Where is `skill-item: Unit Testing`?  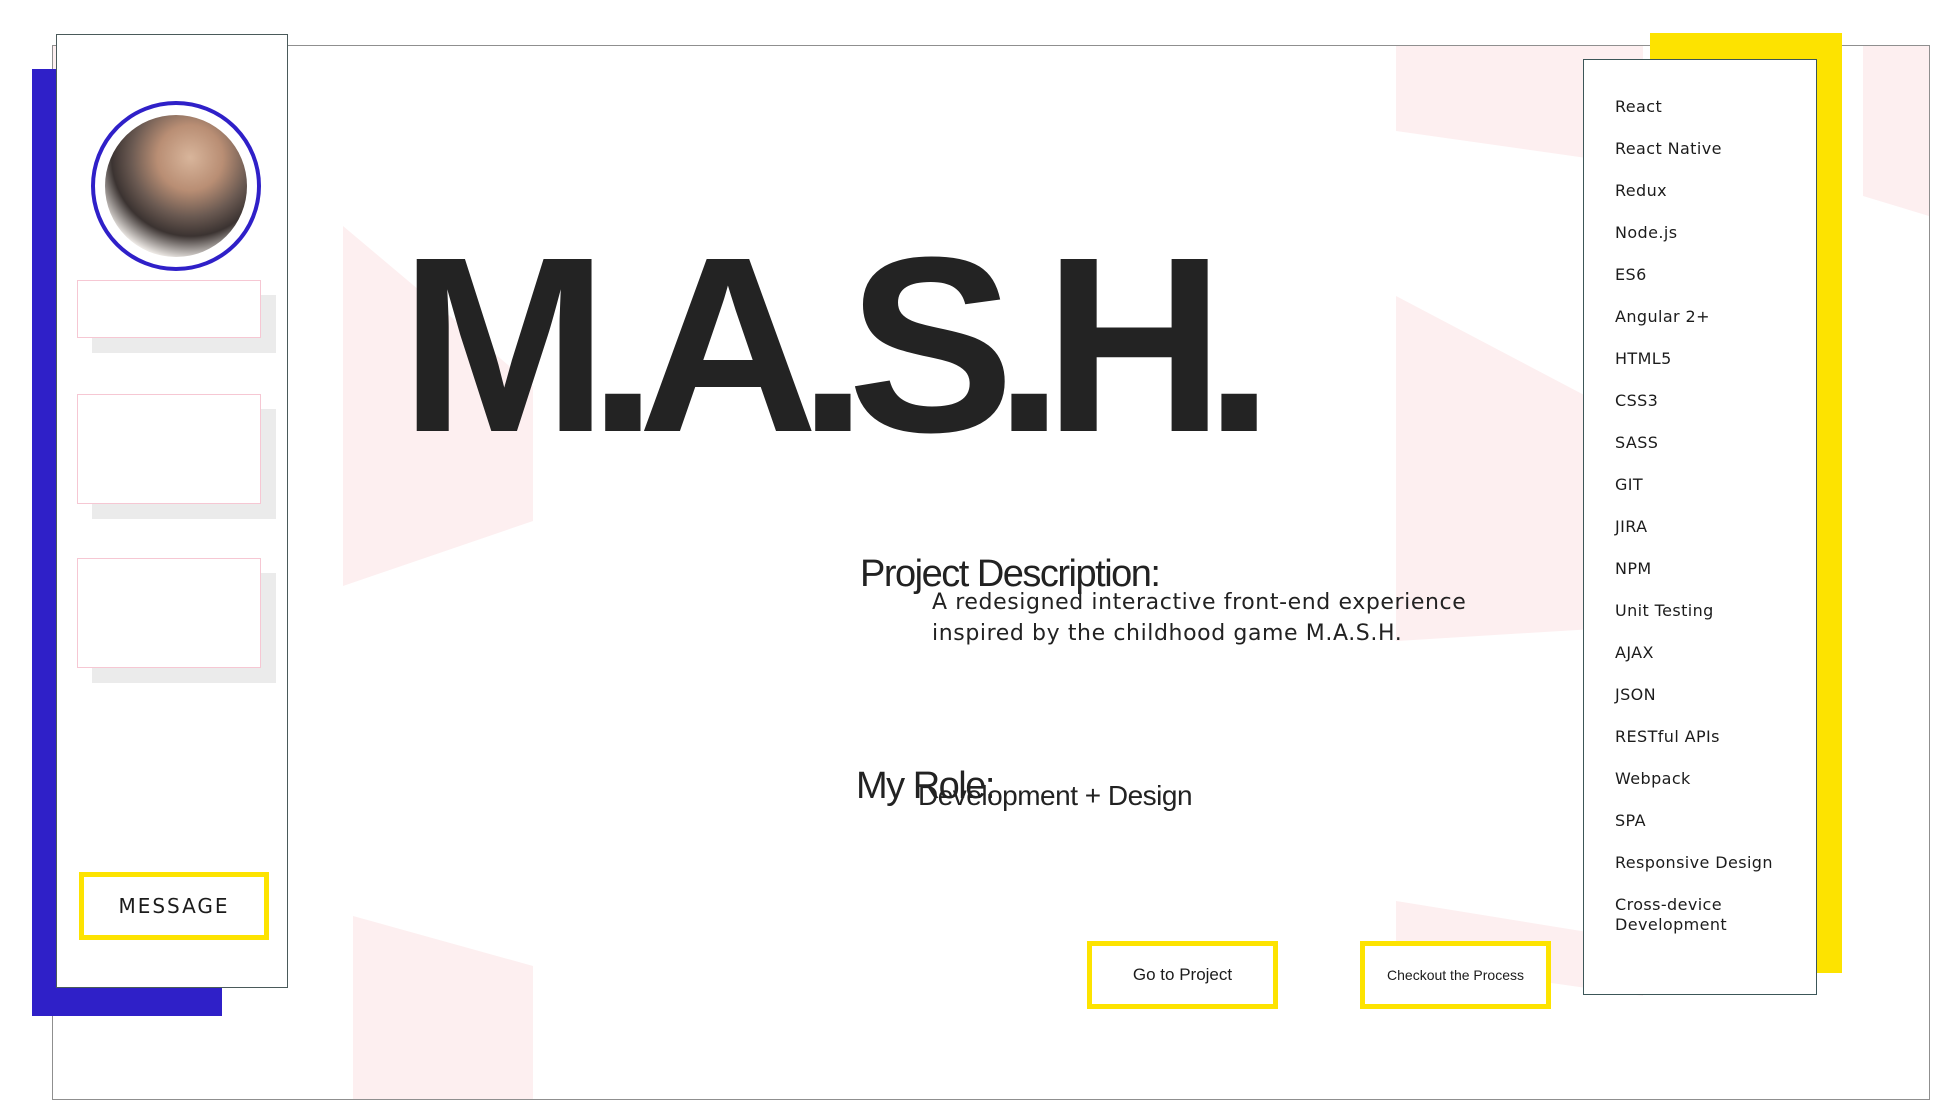
skill-item: Unit Testing is located at coordinates (1664, 610).